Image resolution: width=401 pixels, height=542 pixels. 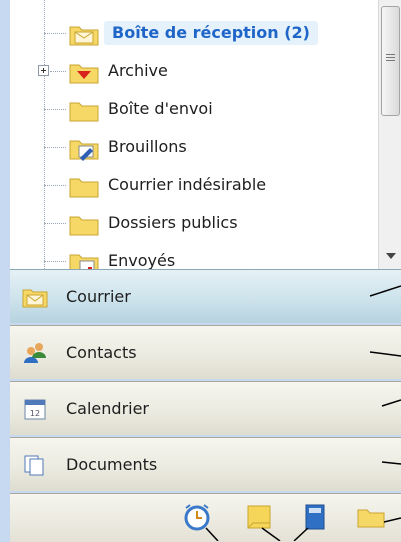 I want to click on contacts-icon, so click(x=35, y=353).